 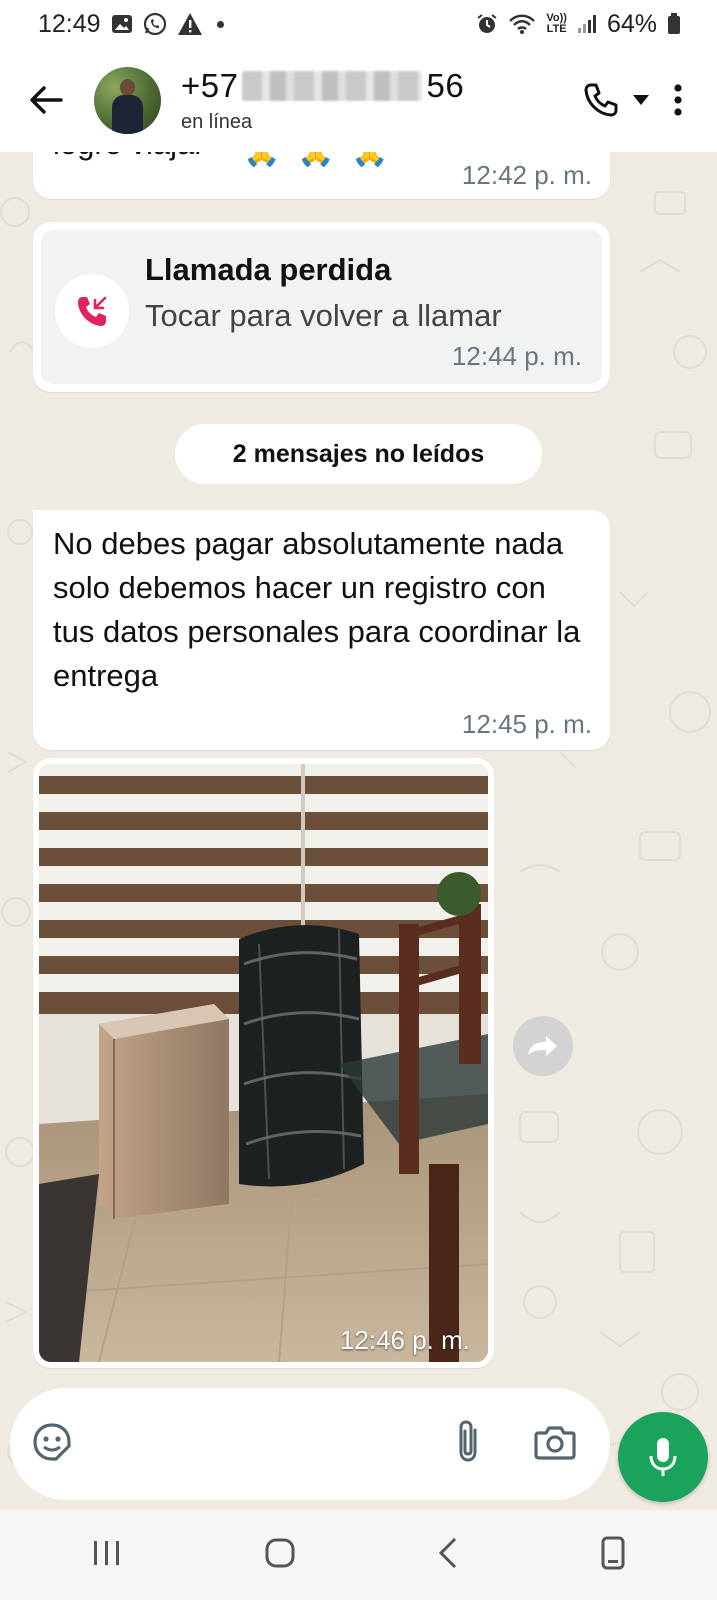 I want to click on message-time: 12:45 p. m., so click(x=526, y=724).